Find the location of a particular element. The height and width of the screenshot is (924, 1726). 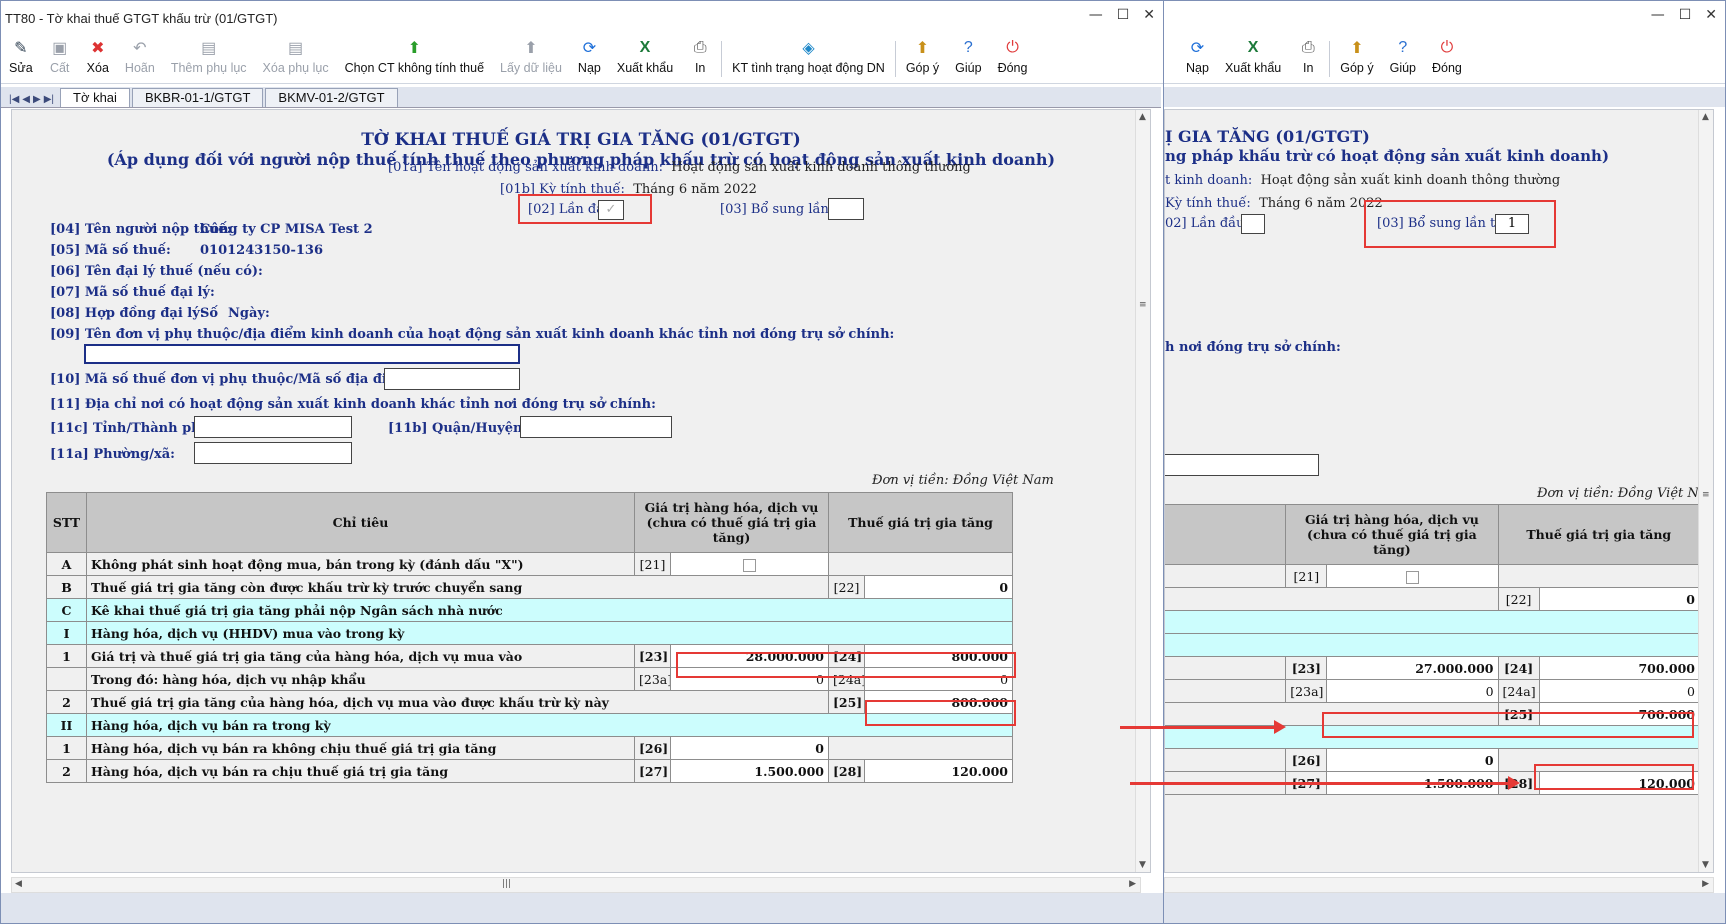

get-data-button: ⬆ Lấy dữ liệu is located at coordinates (531, 55).